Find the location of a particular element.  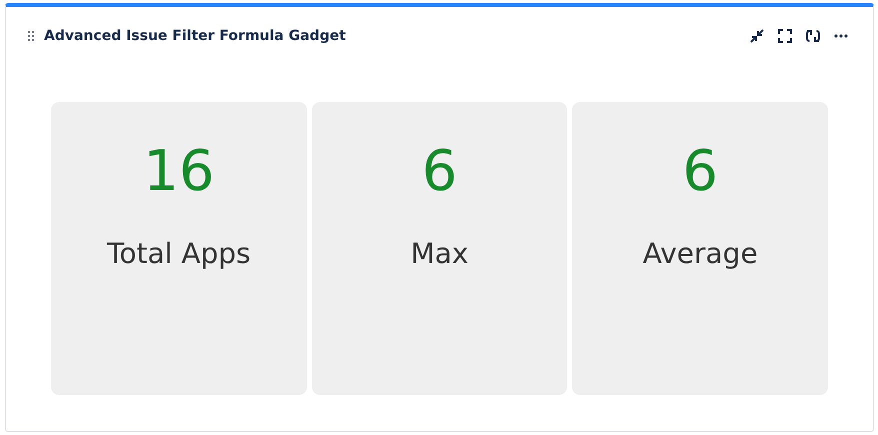

stat-label: Total Apps is located at coordinates (179, 254).